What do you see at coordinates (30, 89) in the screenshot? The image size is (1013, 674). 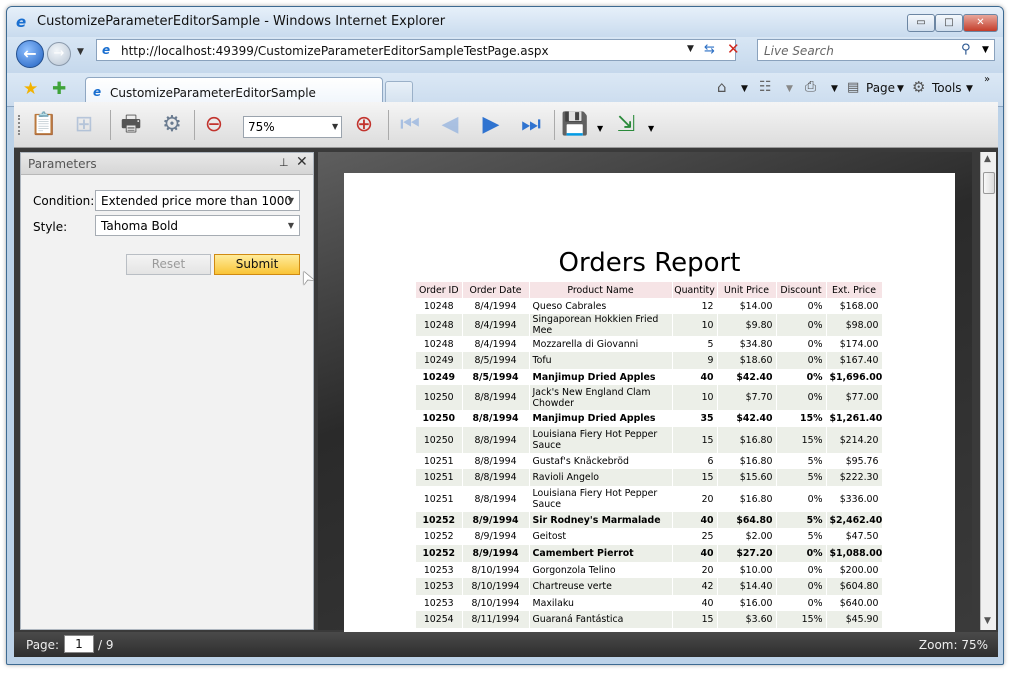 I see `favorites-star-icon: ★` at bounding box center [30, 89].